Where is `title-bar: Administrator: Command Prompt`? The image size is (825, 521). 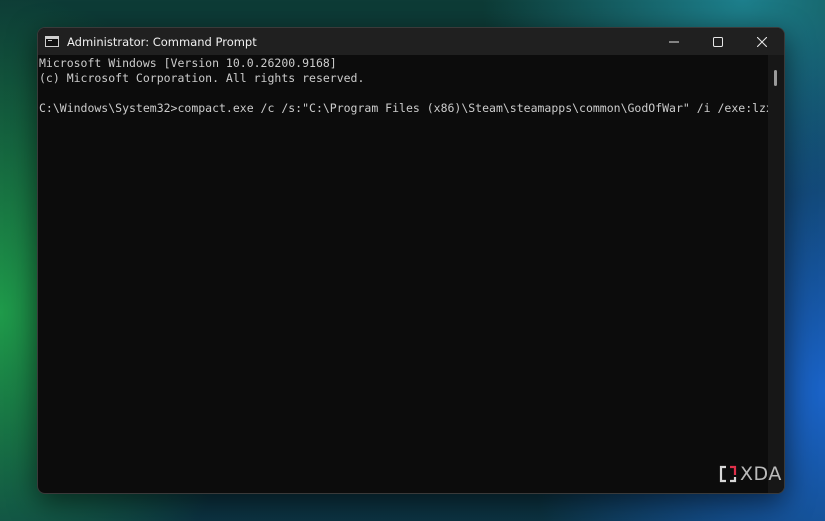 title-bar: Administrator: Command Prompt is located at coordinates (411, 41).